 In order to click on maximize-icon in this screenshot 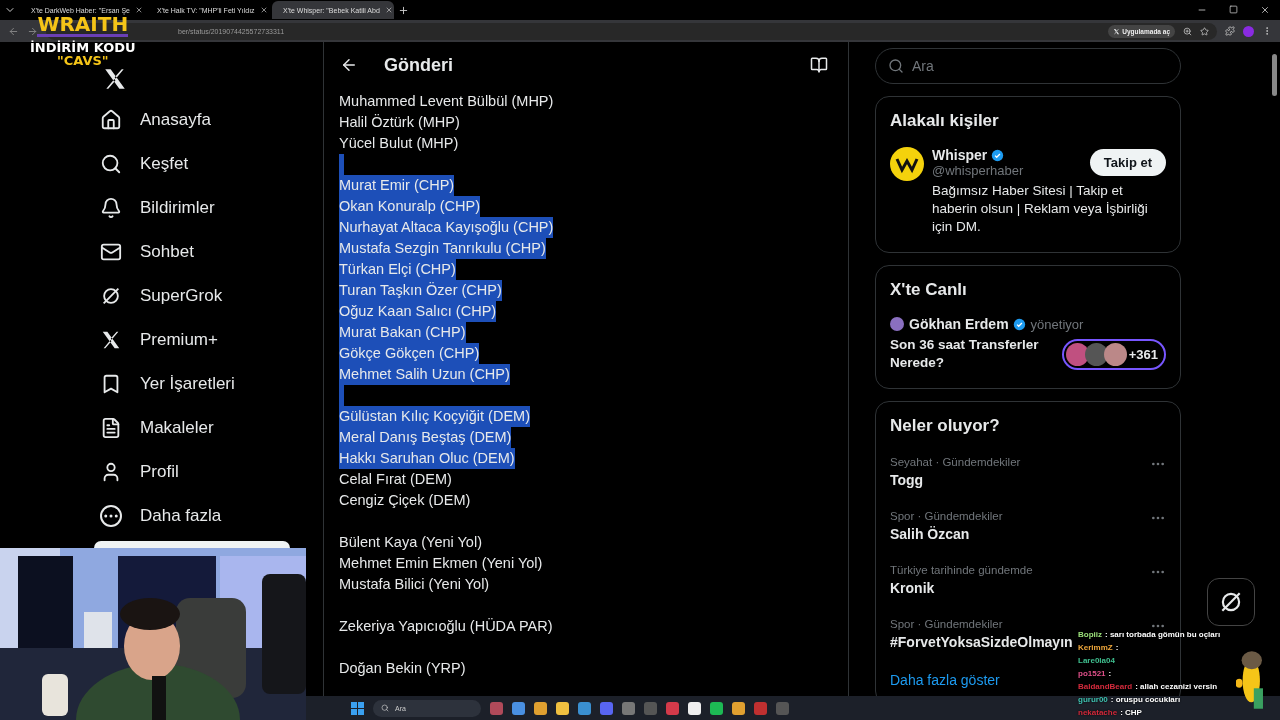, I will do `click(1233, 9)`.